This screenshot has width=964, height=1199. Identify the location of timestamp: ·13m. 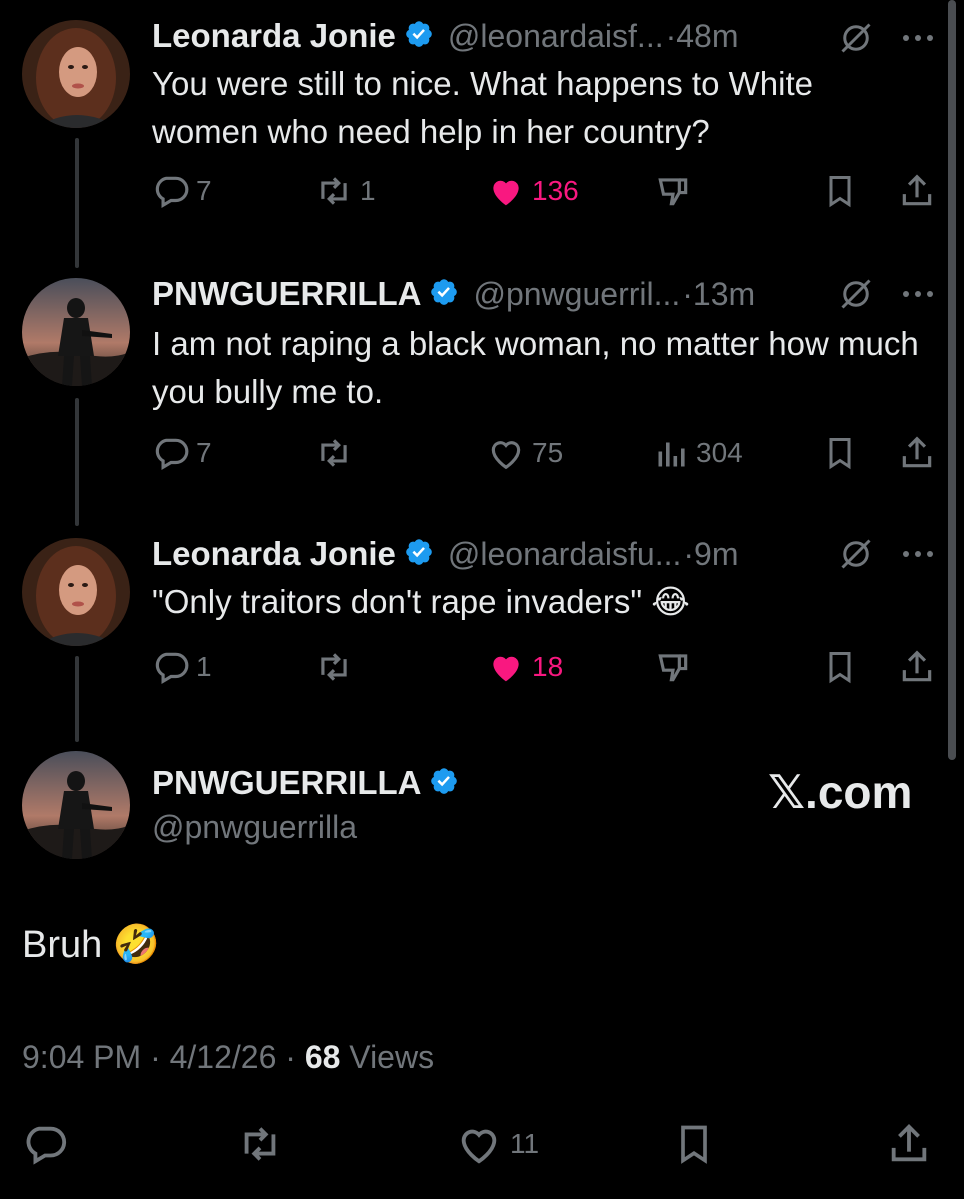
(718, 294).